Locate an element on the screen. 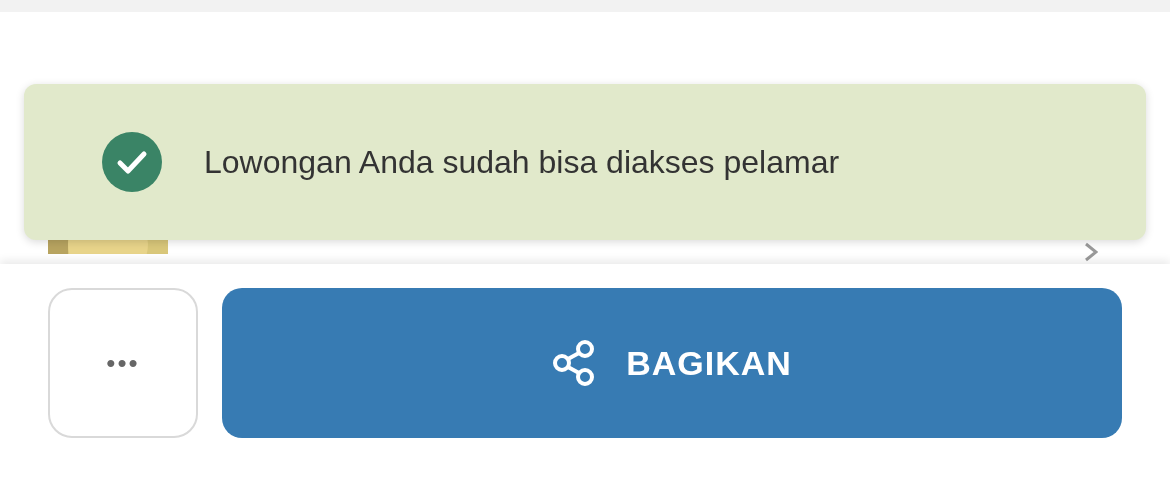 The height and width of the screenshot is (484, 1170). chevron-right-icon is located at coordinates (1091, 252).